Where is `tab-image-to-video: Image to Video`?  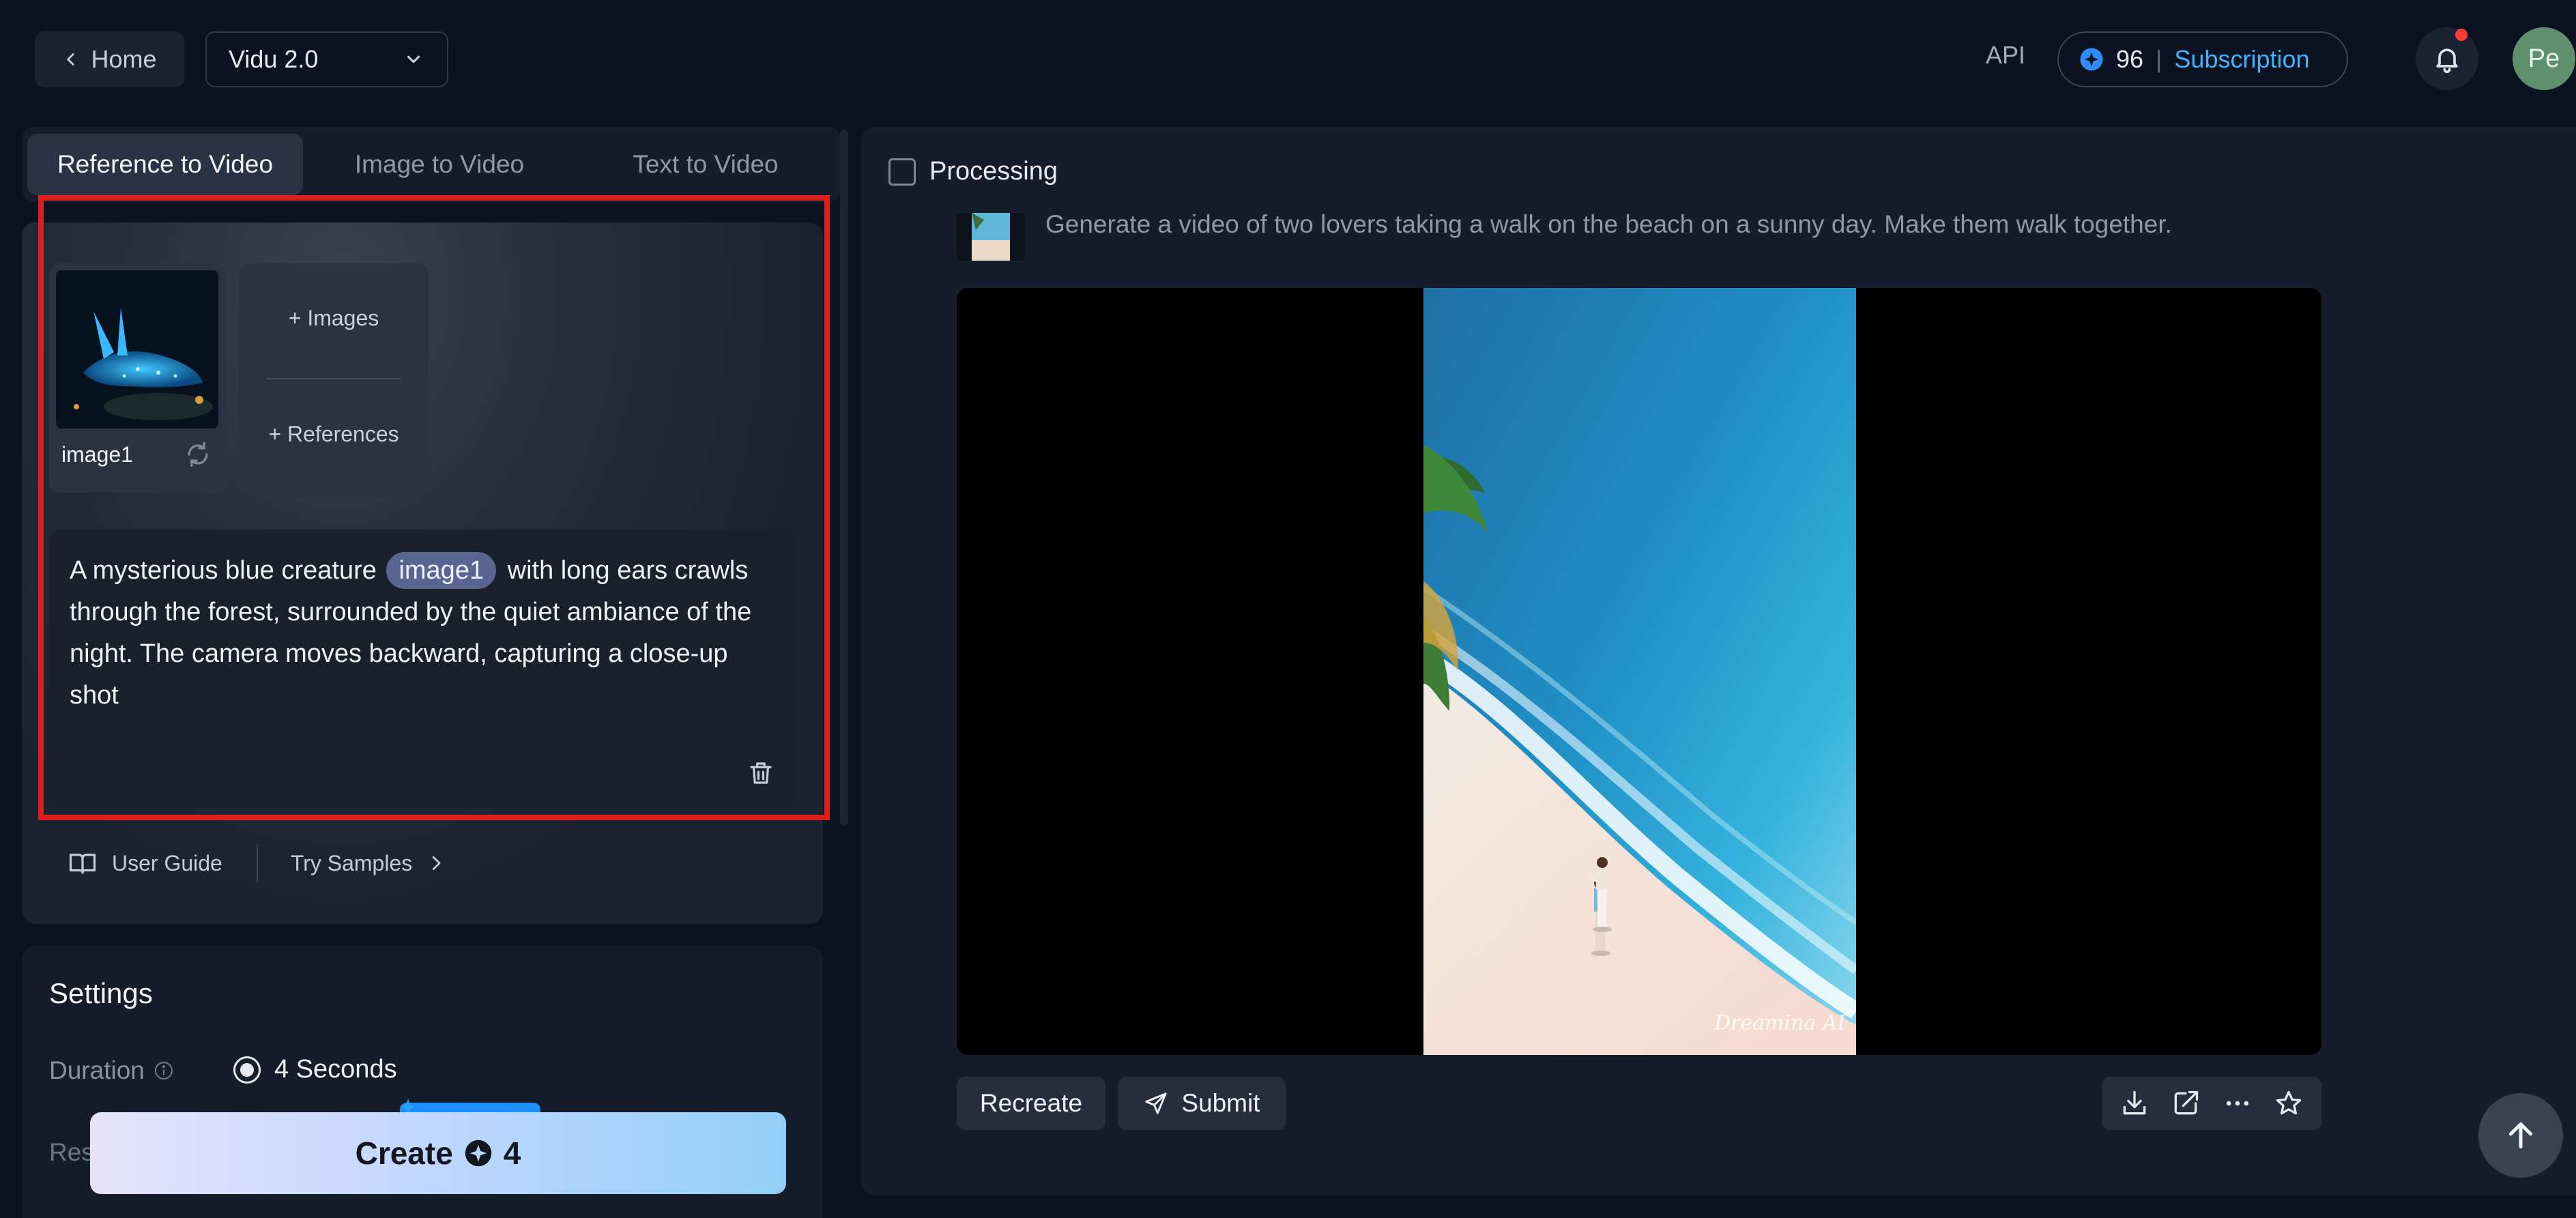
tab-image-to-video: Image to Video is located at coordinates (439, 164).